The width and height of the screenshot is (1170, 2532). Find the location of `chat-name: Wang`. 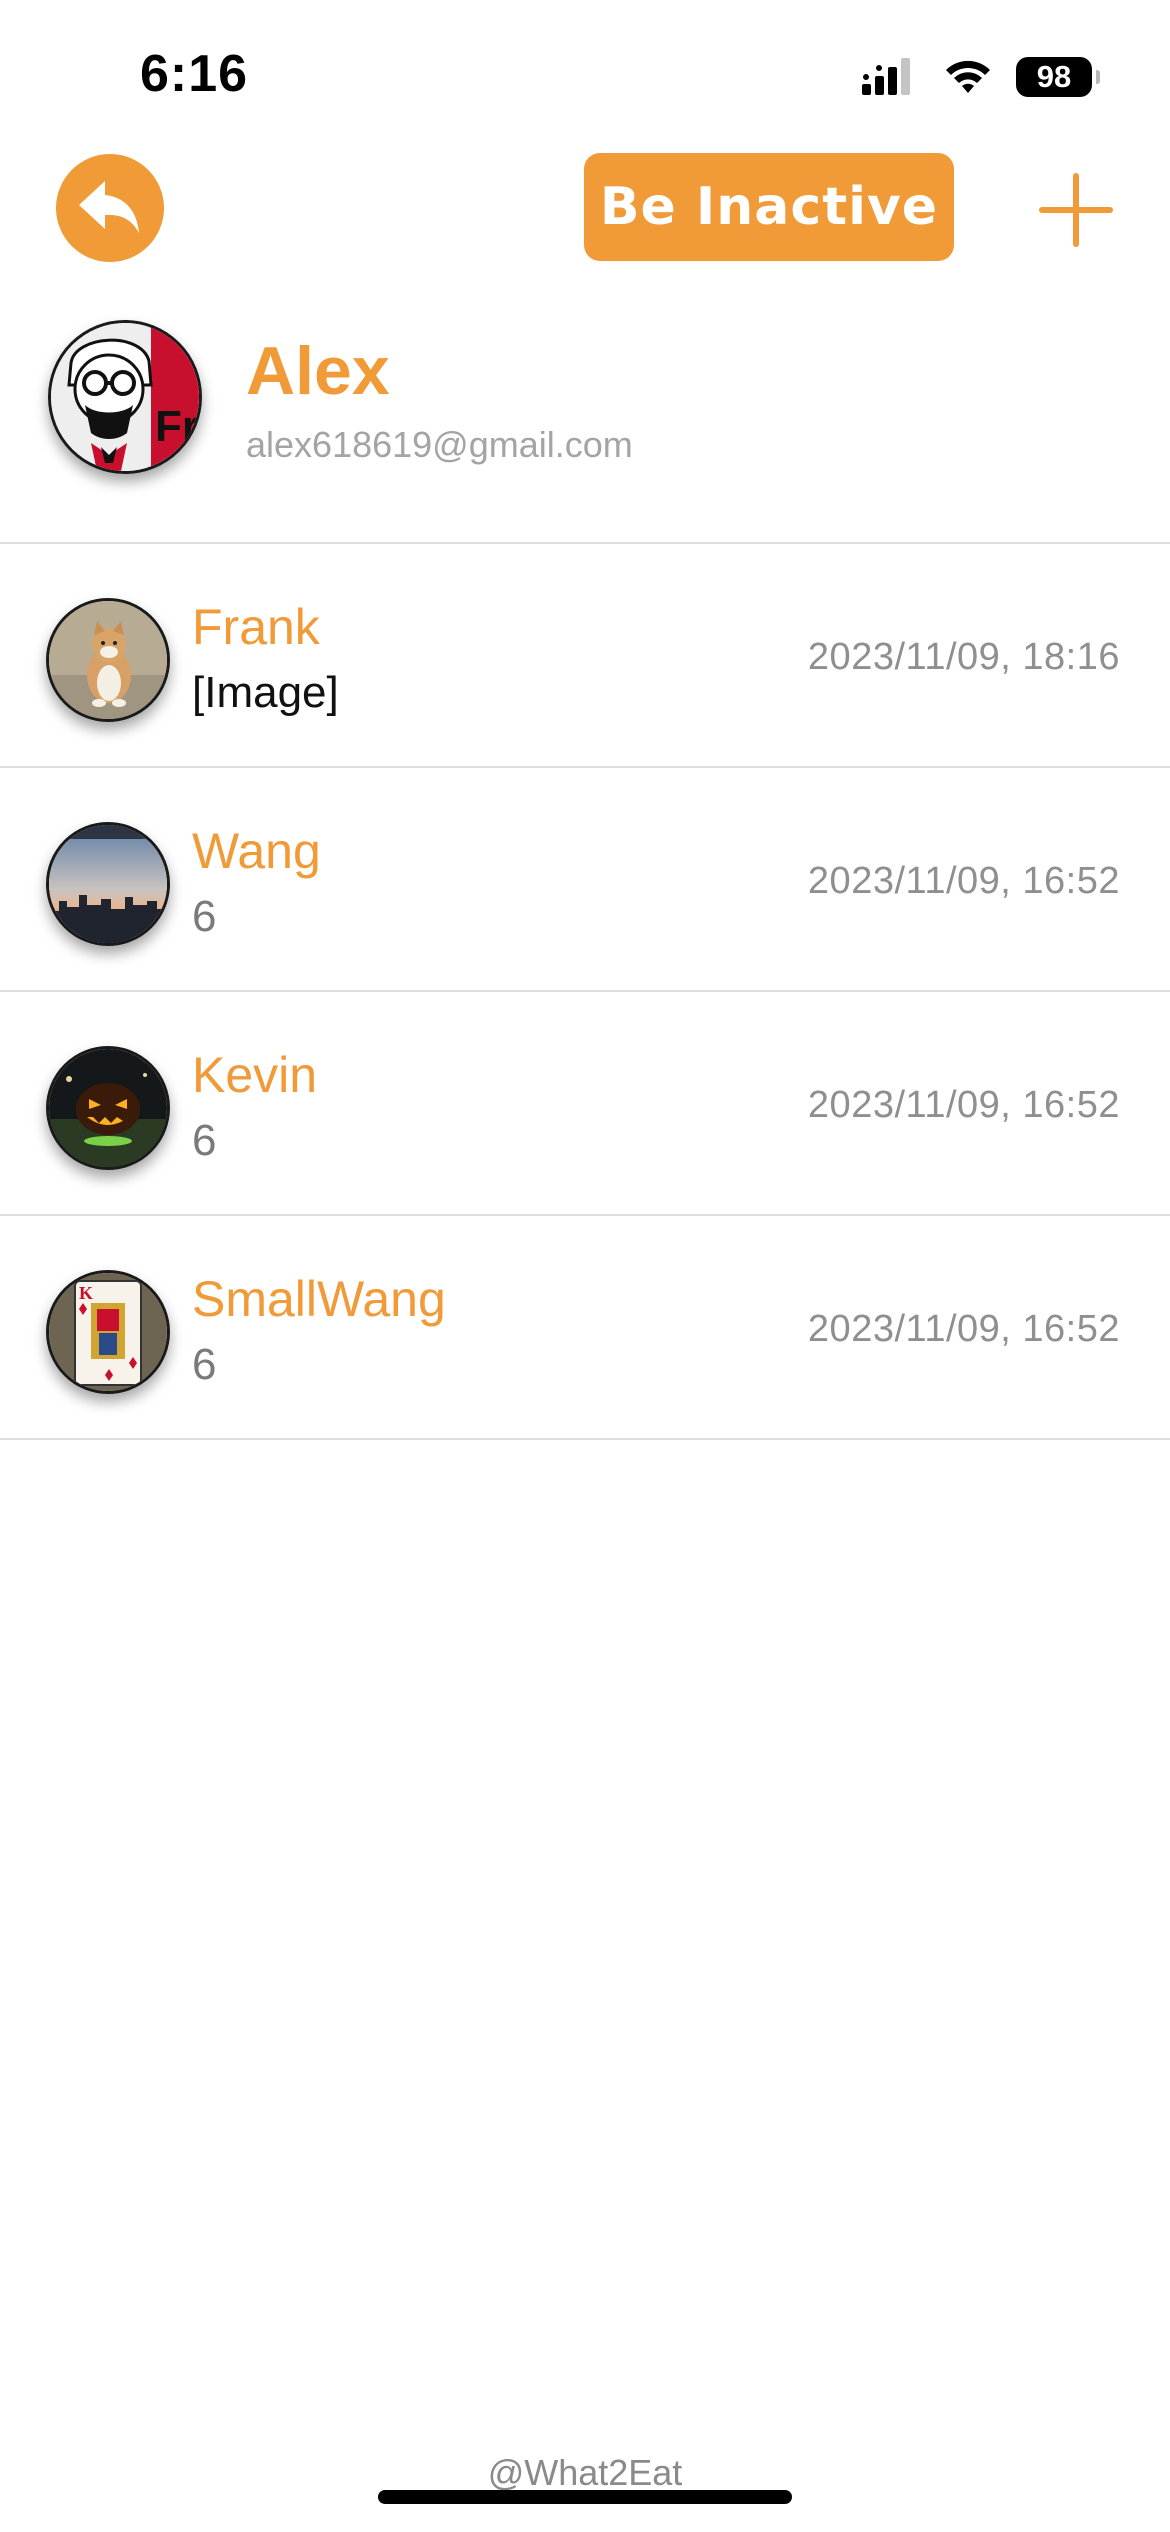

chat-name: Wang is located at coordinates (256, 851).